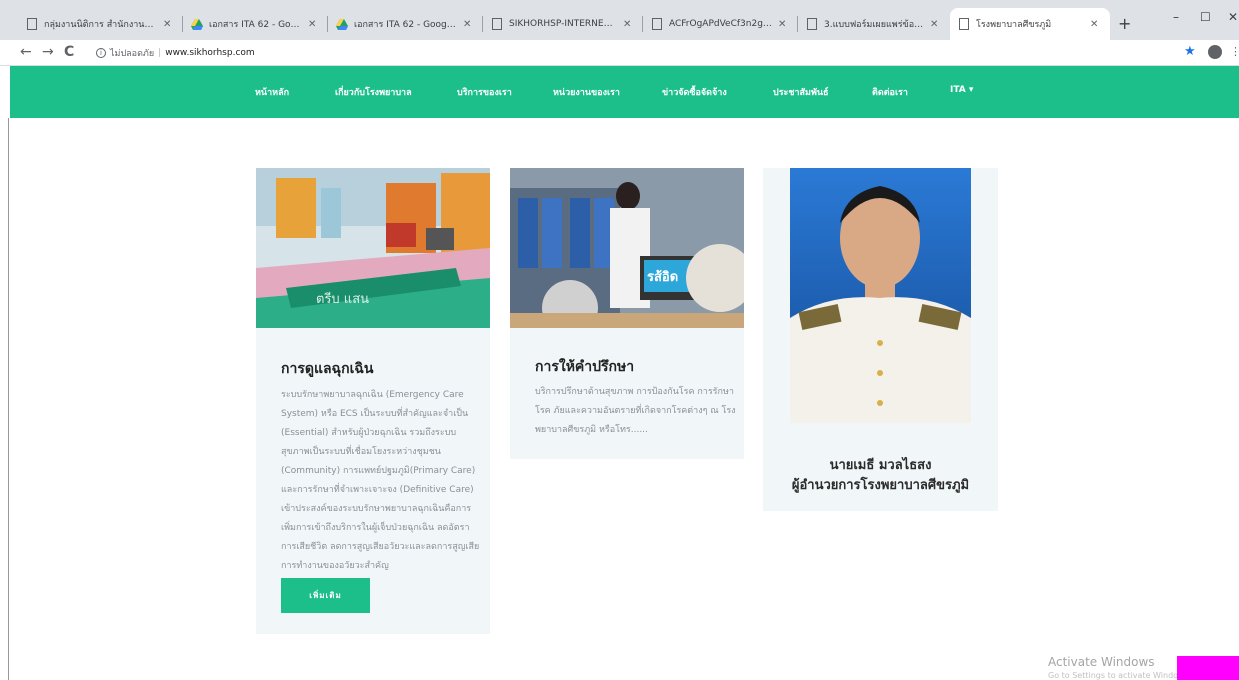  Describe the element at coordinates (694, 92) in the screenshot. I see `nav-item-procurement: ข่าวจัดซื้อจัดจ้าง` at that location.